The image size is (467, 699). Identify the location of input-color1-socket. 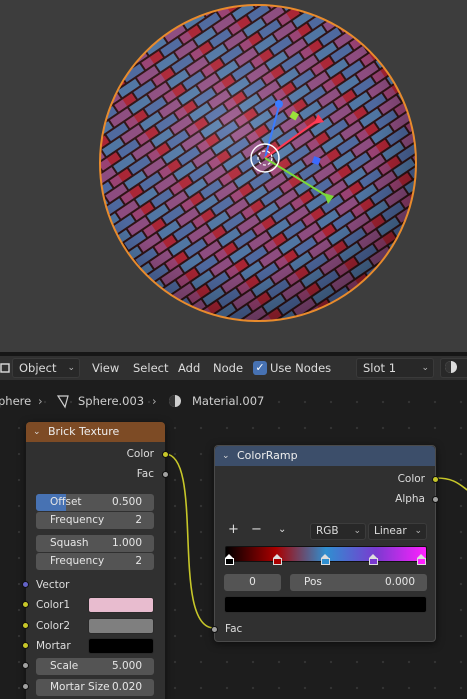
(25, 604).